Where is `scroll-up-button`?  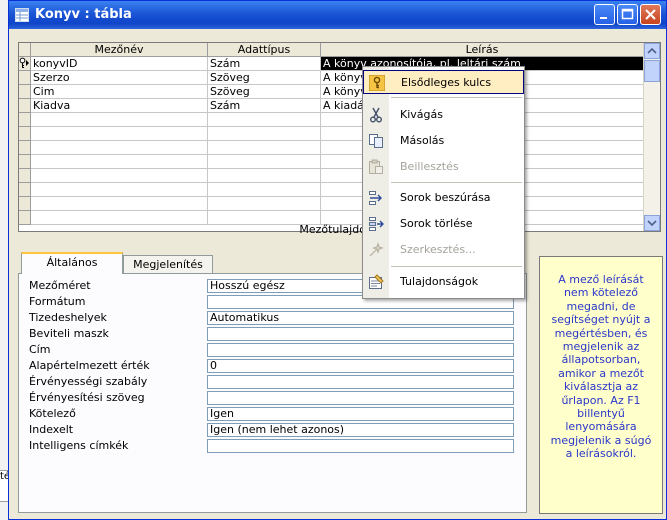 scroll-up-button is located at coordinates (652, 51).